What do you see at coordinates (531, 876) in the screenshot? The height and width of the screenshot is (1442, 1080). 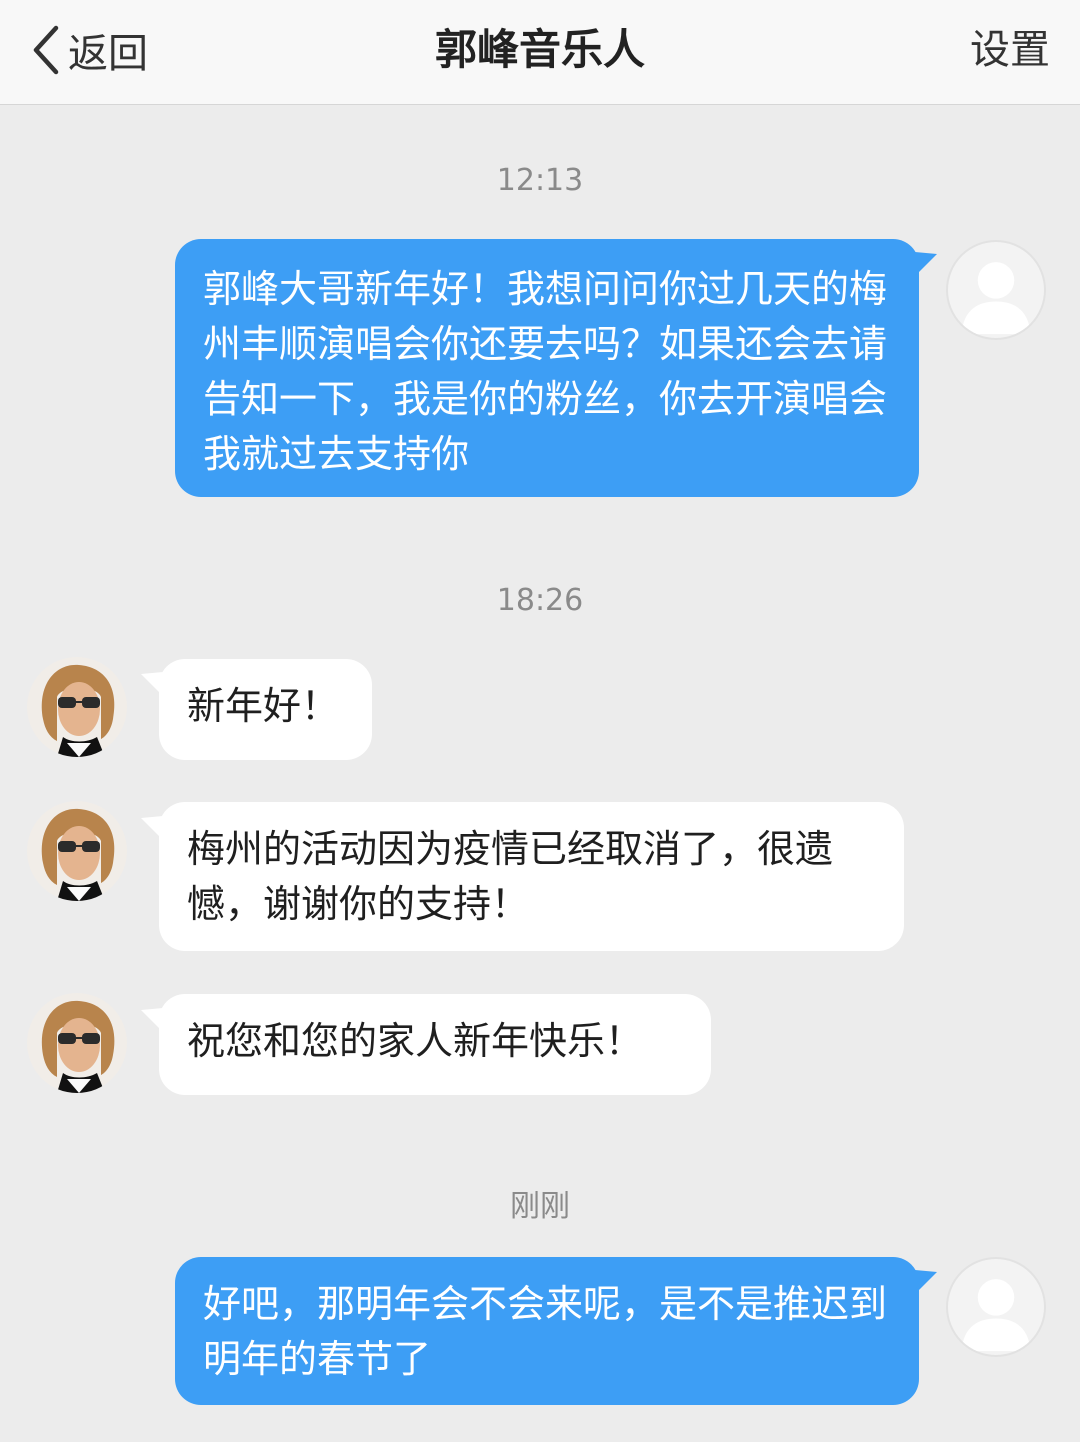 I see `incoming-message-bubble: 梅州的活动因为疫情已经取消了，很遗憾，谢谢你的支持！` at bounding box center [531, 876].